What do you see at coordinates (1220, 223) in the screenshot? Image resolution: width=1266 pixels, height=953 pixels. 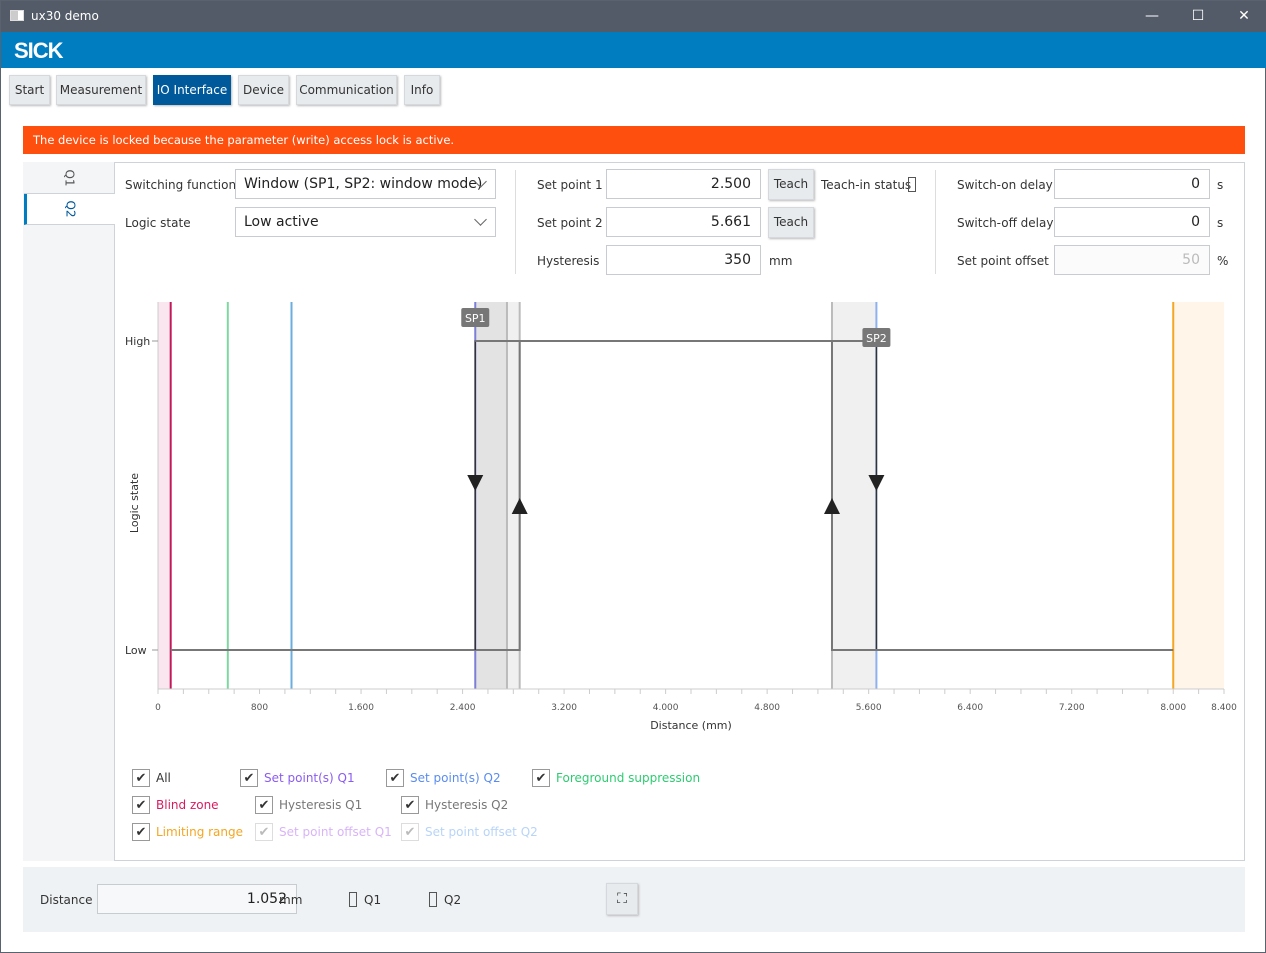 I see `switch-off-delay-unit: s` at bounding box center [1220, 223].